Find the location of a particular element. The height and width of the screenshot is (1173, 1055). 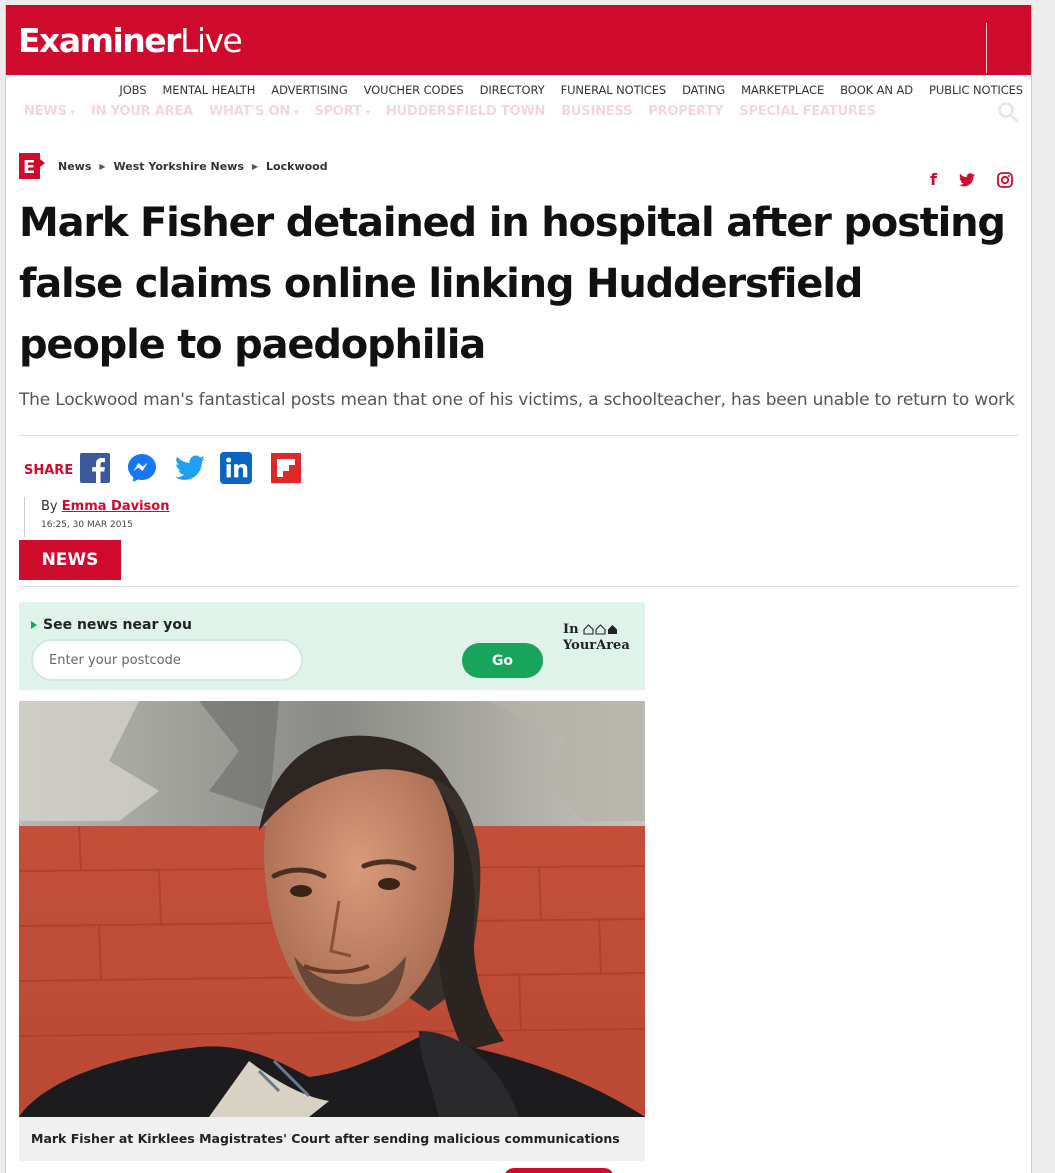

publish-date: 16:25, 30 MAR 2015 is located at coordinates (87, 525).